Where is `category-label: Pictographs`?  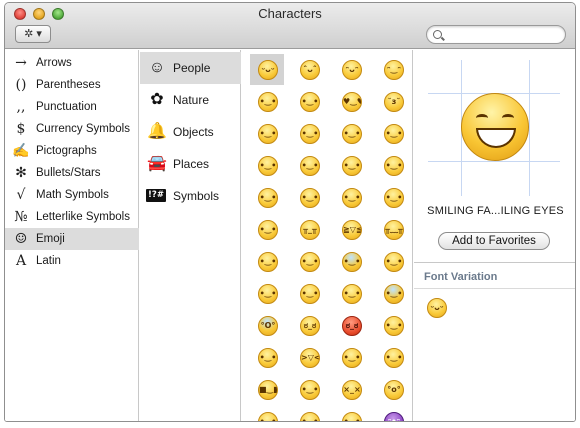
category-label: Pictographs is located at coordinates (66, 151).